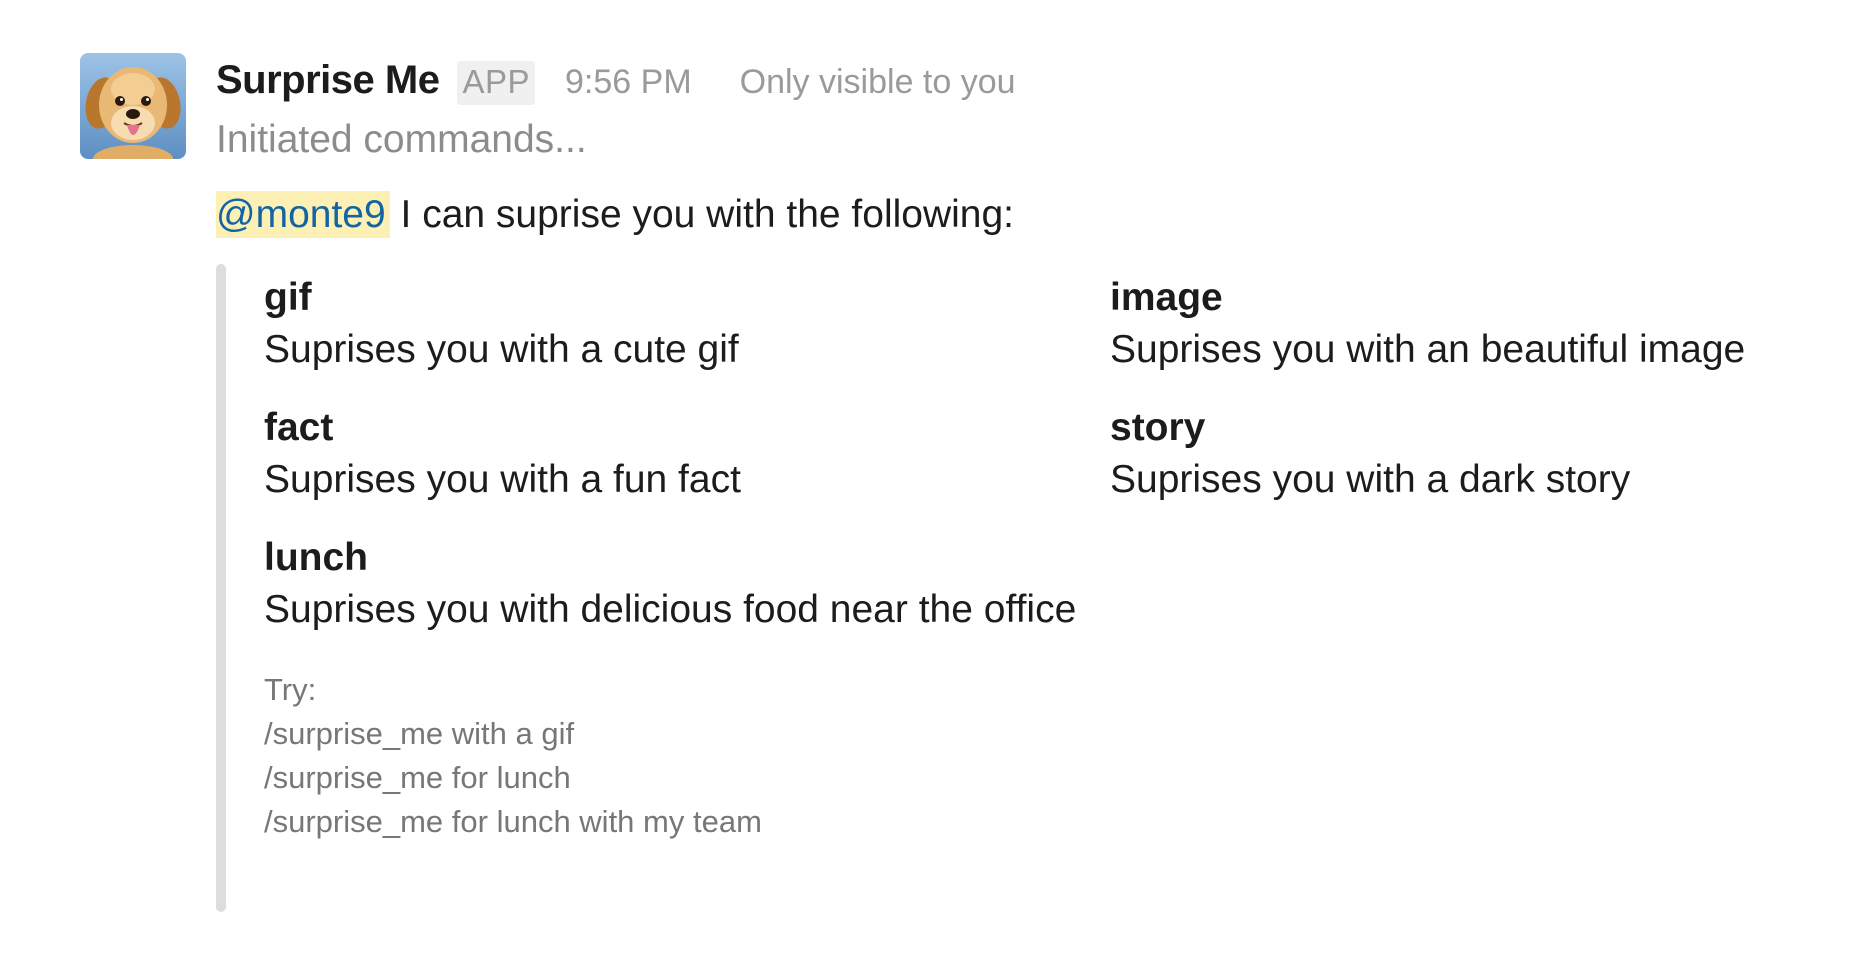 This screenshot has height=960, width=1868. I want to click on footer-label: Try:, so click(290, 689).